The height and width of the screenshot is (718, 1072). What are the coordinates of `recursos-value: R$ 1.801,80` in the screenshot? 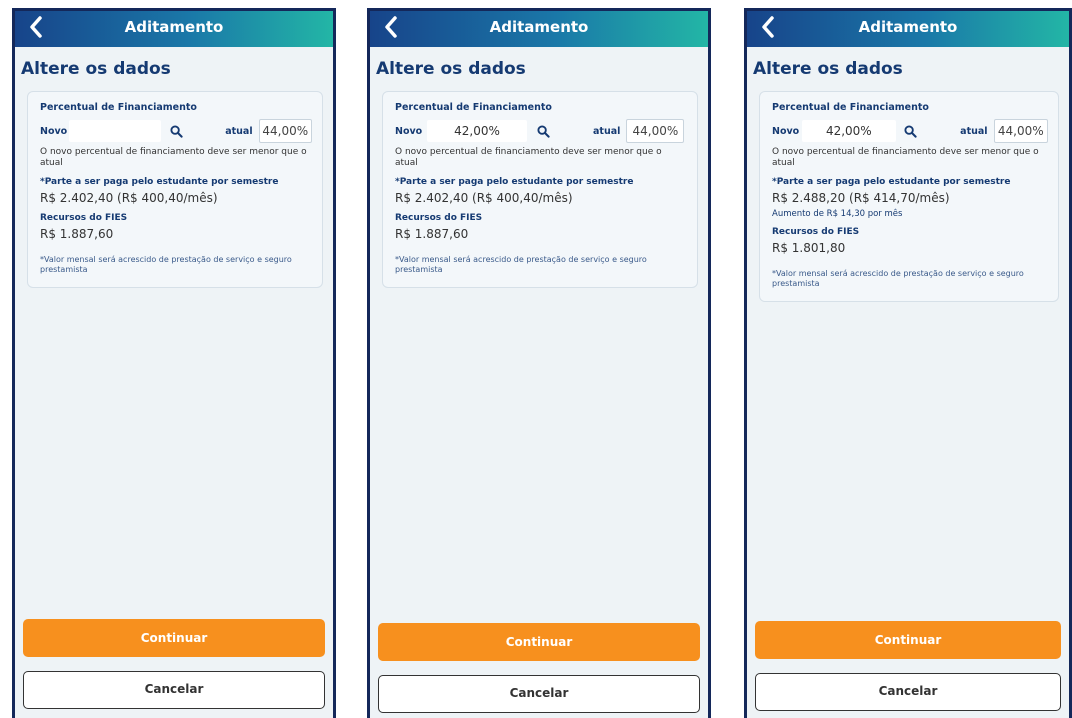 It's located at (809, 248).